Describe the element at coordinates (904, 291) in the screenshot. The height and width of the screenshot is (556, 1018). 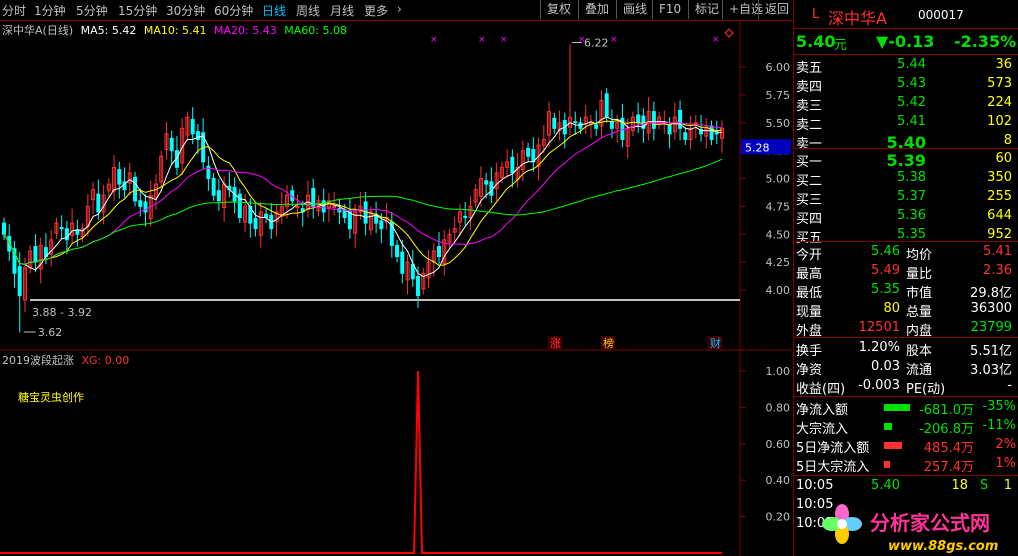
I see `stat-row: 最低 5.35 市值 29.8亿` at that location.